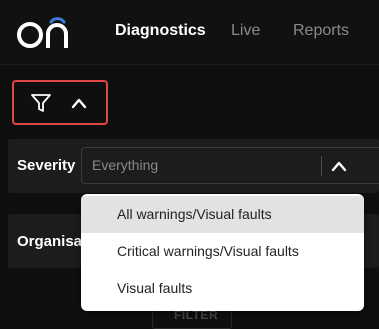 The width and height of the screenshot is (379, 329). What do you see at coordinates (321, 166) in the screenshot?
I see `select-divider` at bounding box center [321, 166].